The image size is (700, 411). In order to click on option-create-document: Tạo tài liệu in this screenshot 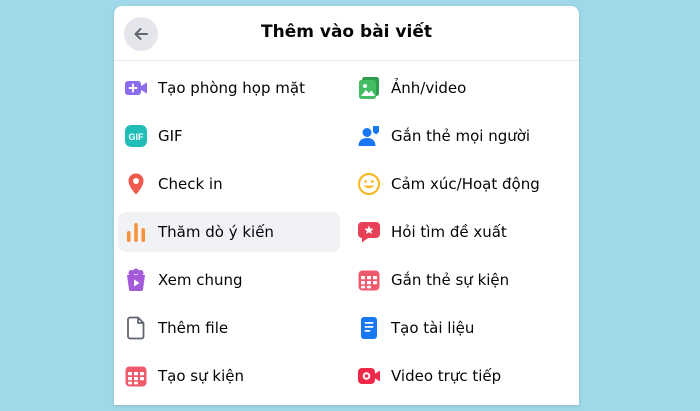, I will do `click(462, 328)`.